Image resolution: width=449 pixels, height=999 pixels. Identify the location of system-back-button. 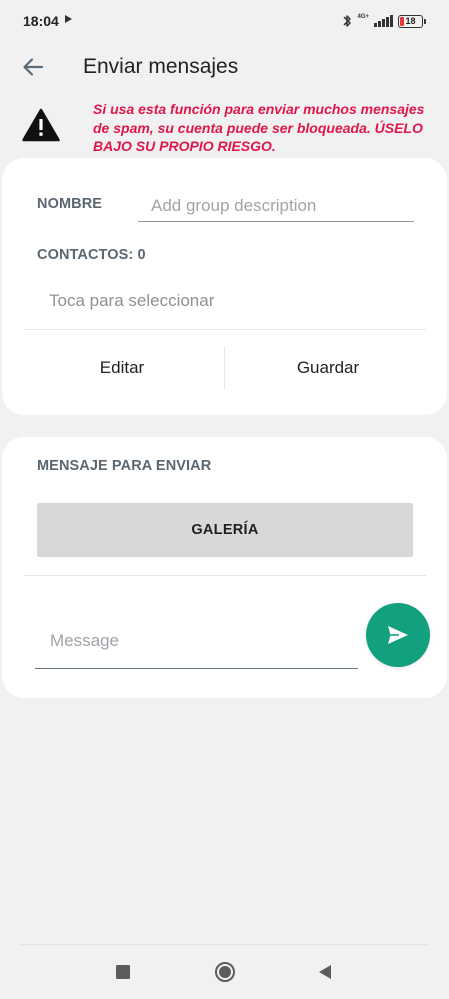
(325, 972).